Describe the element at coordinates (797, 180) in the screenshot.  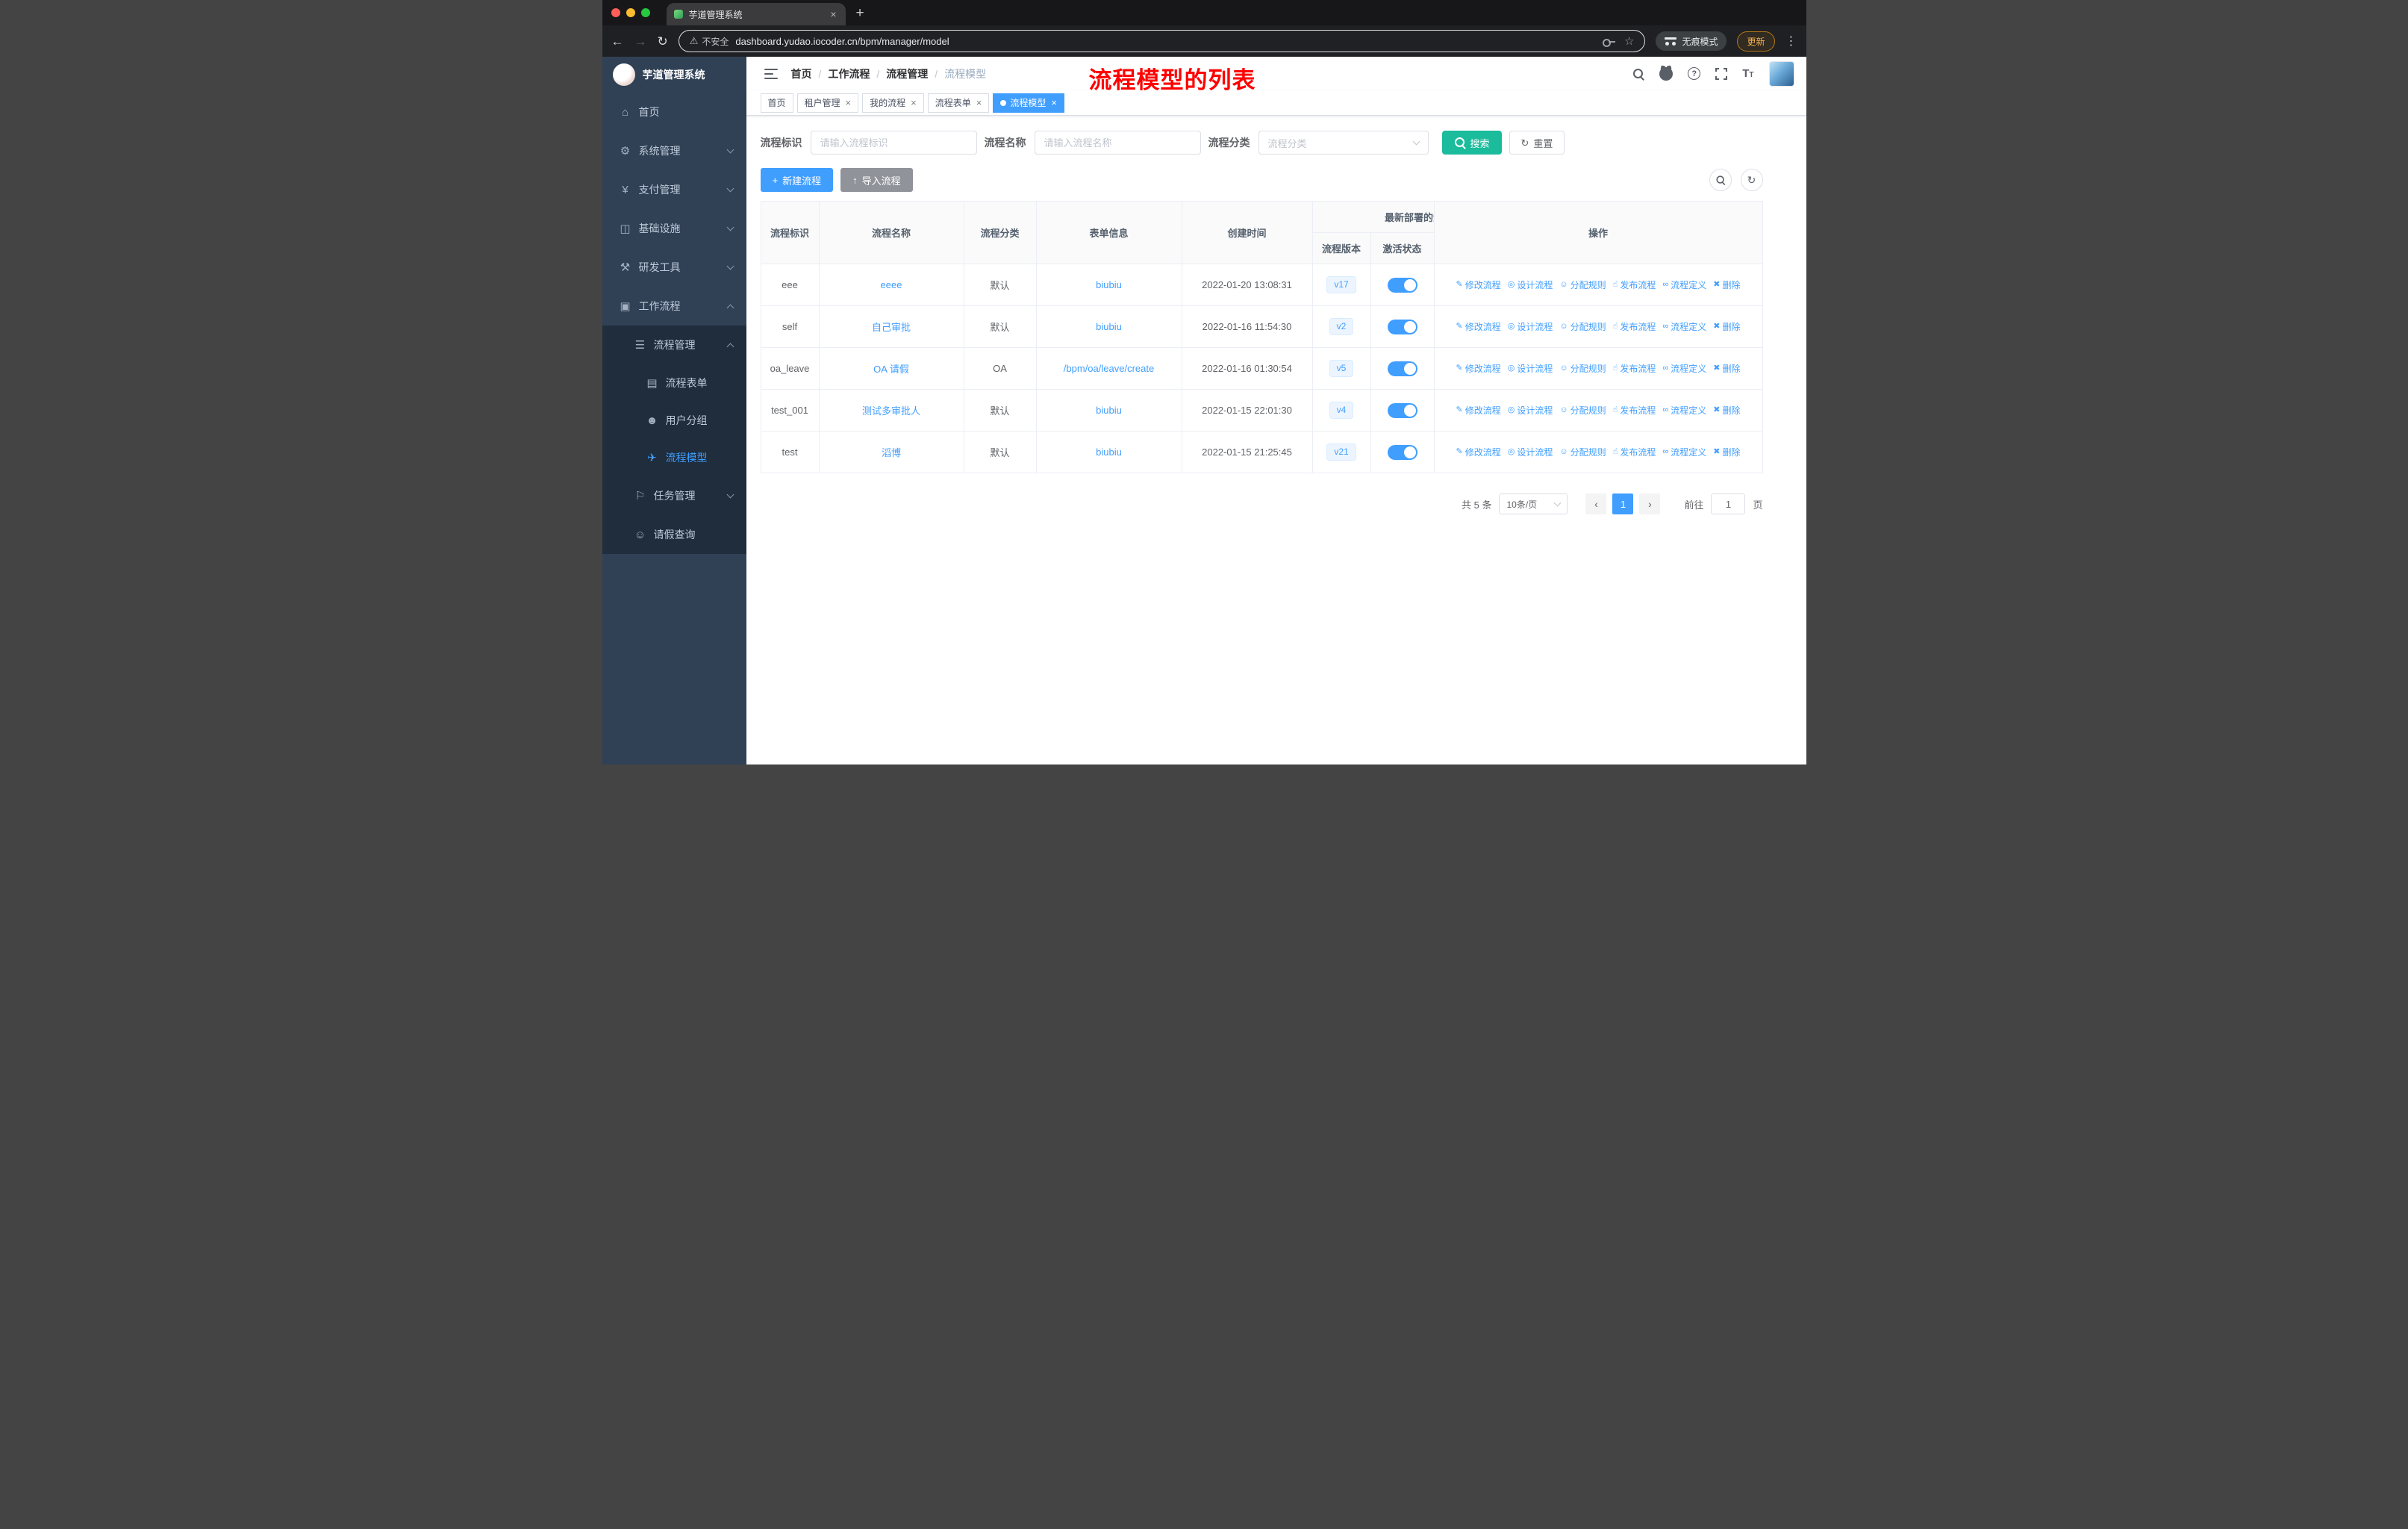
I see `create-process-button: + 新建流程` at that location.